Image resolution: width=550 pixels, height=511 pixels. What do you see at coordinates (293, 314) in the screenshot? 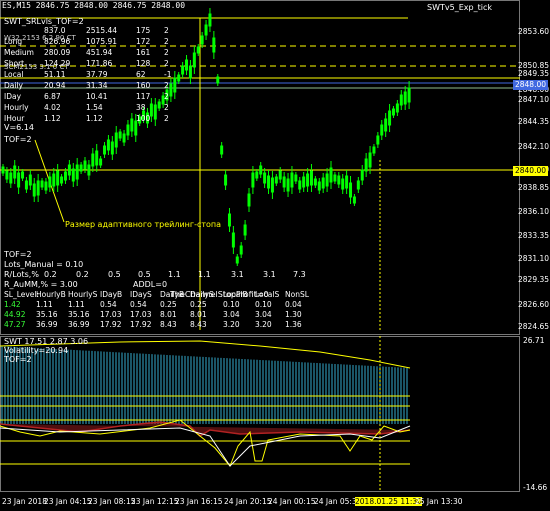
I see `sl-table-cell: 1.30` at bounding box center [293, 314].